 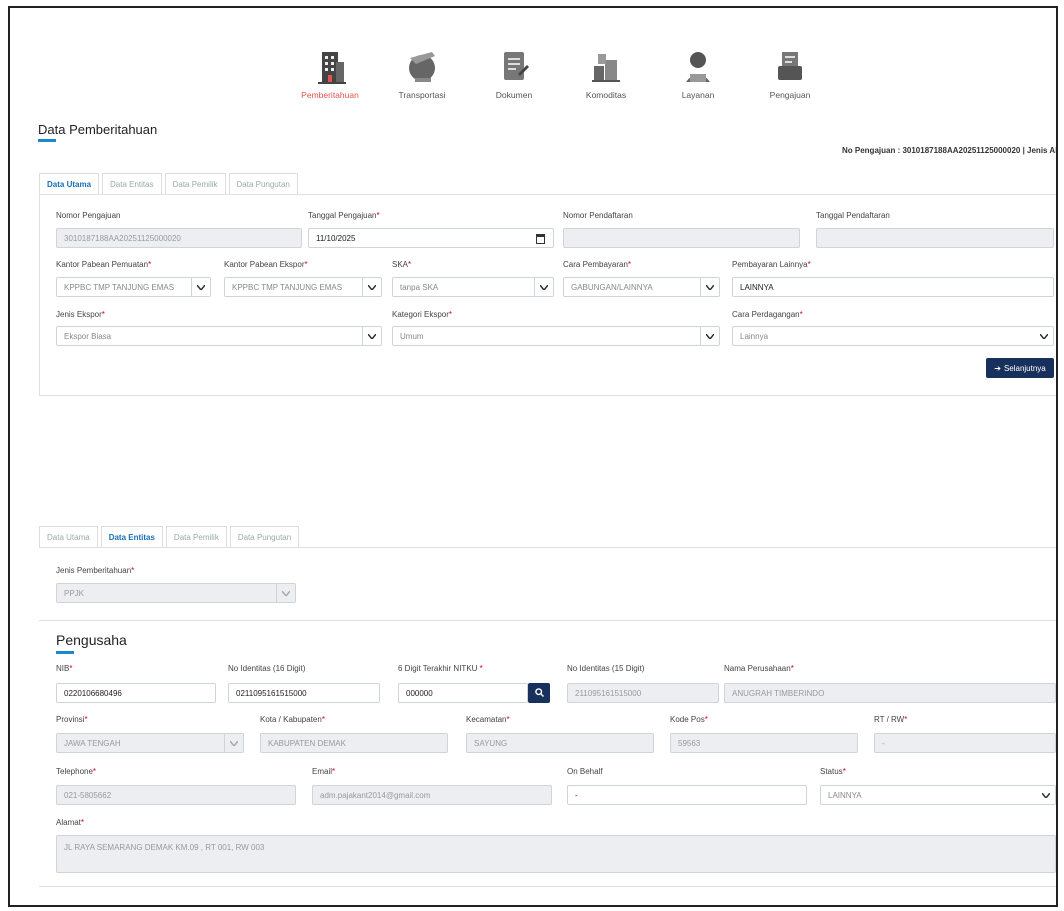 What do you see at coordinates (176, 593) in the screenshot?
I see `jenis-pemberitahuan-select: PPJK` at bounding box center [176, 593].